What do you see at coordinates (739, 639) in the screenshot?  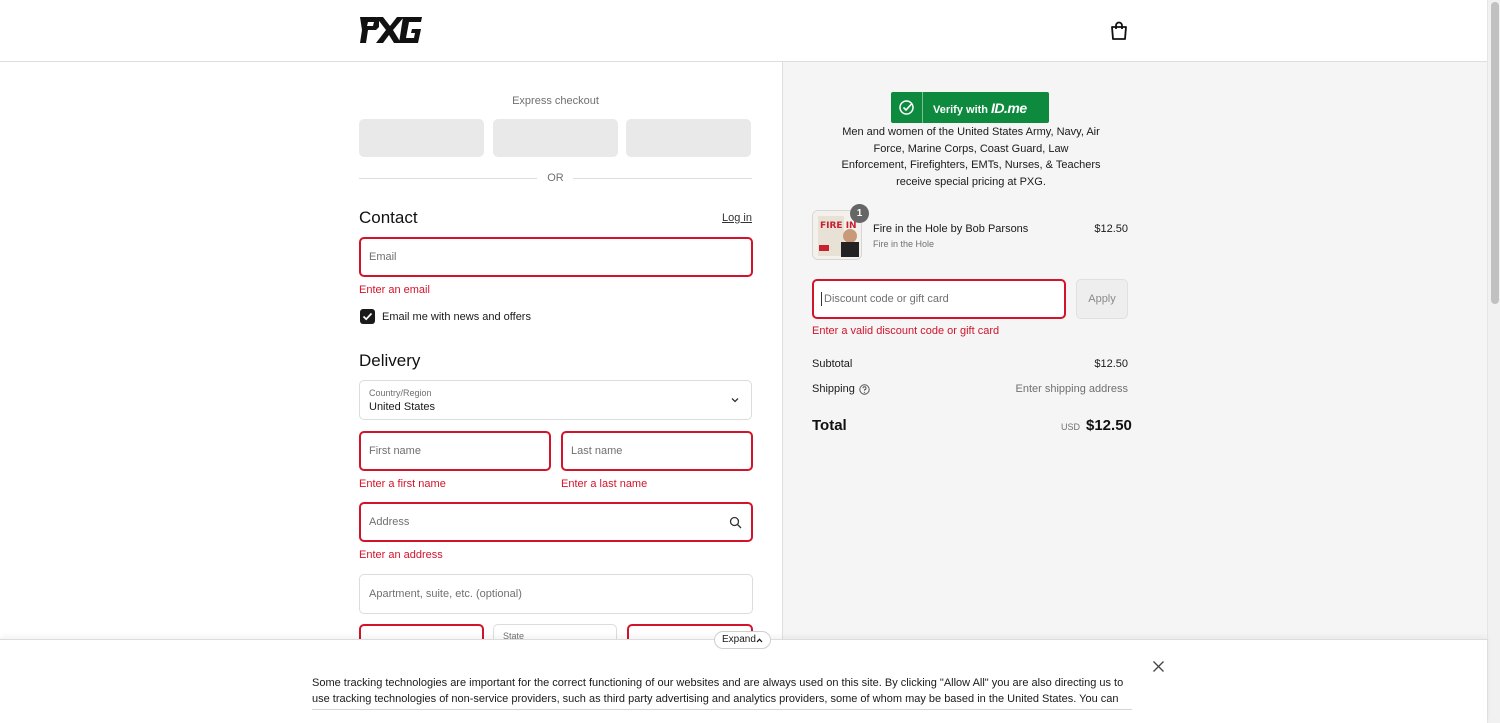 I see `expand-label: Expand` at bounding box center [739, 639].